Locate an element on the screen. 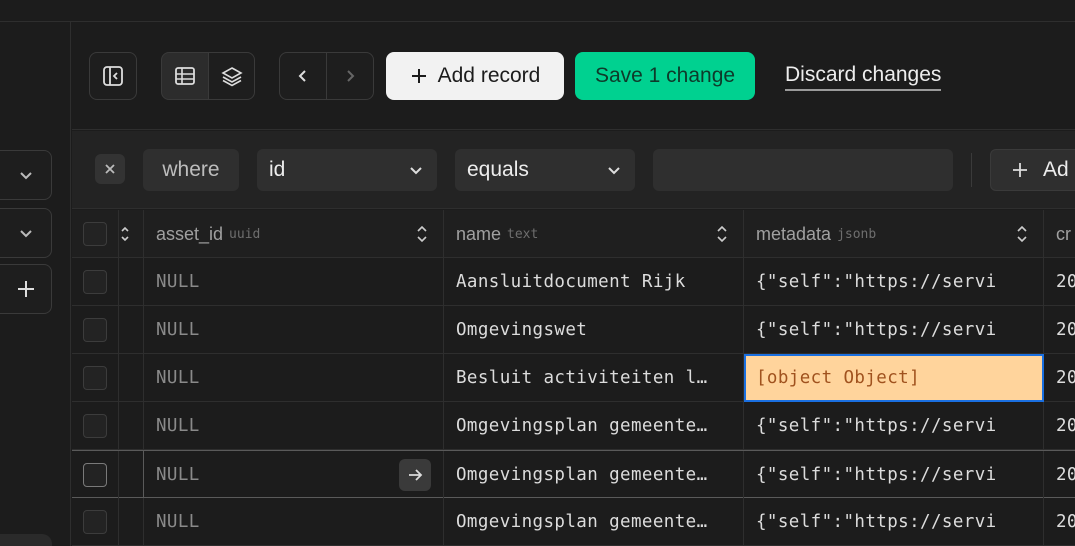 The height and width of the screenshot is (546, 1075). left-add-button is located at coordinates (26, 289).